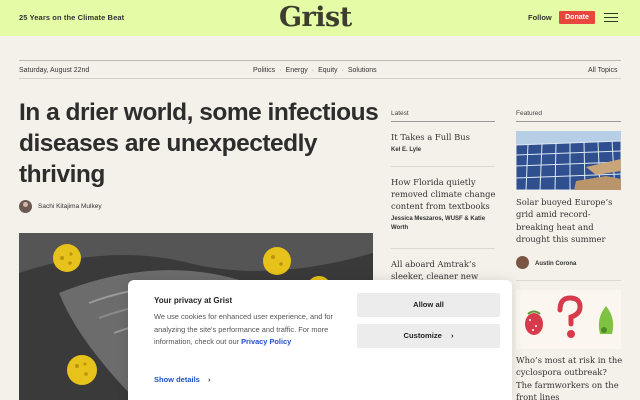 The width and height of the screenshot is (640, 400). I want to click on latest-item-title: It Takes a Full Bus, so click(444, 137).